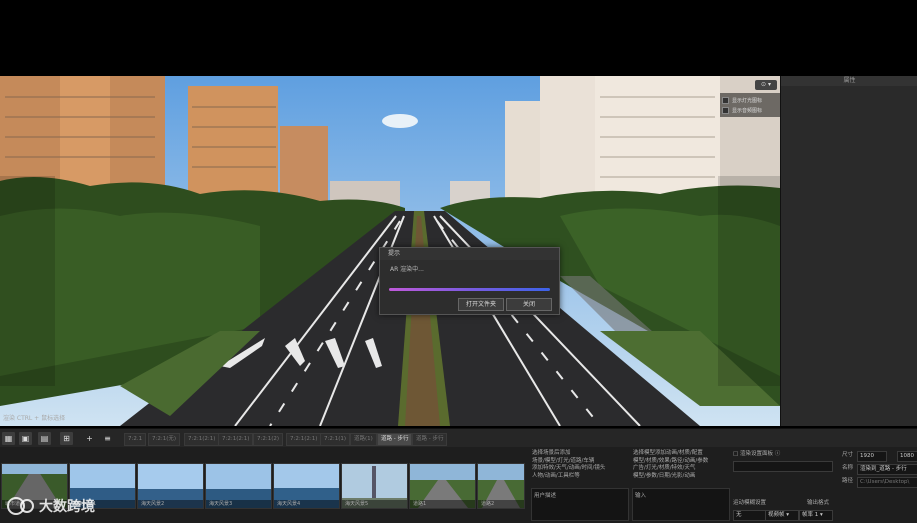 The width and height of the screenshot is (917, 523). Describe the element at coordinates (430, 439) in the screenshot. I see `tab-shot-10: 道路 - 步行` at that location.